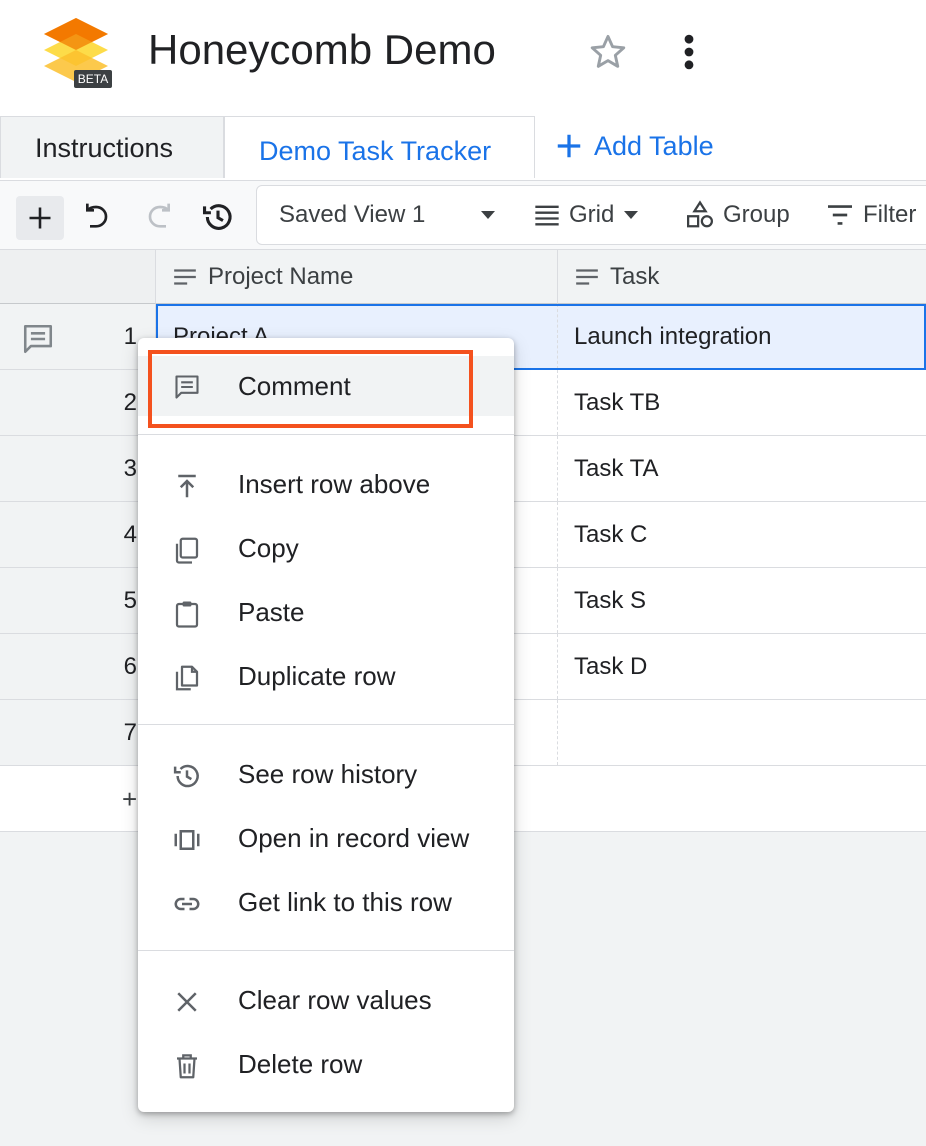 Image resolution: width=926 pixels, height=1146 pixels. I want to click on row-number: 4, so click(130, 534).